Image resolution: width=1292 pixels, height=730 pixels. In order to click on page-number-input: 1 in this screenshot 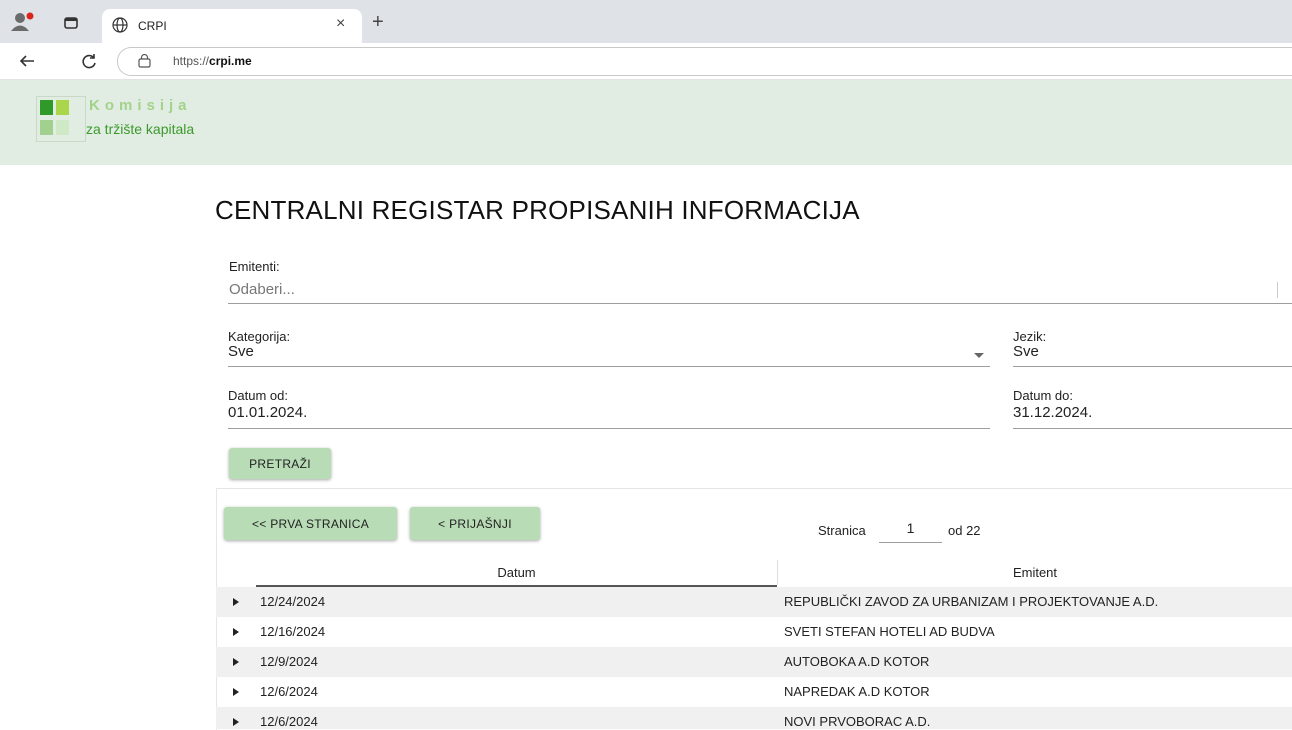, I will do `click(910, 531)`.